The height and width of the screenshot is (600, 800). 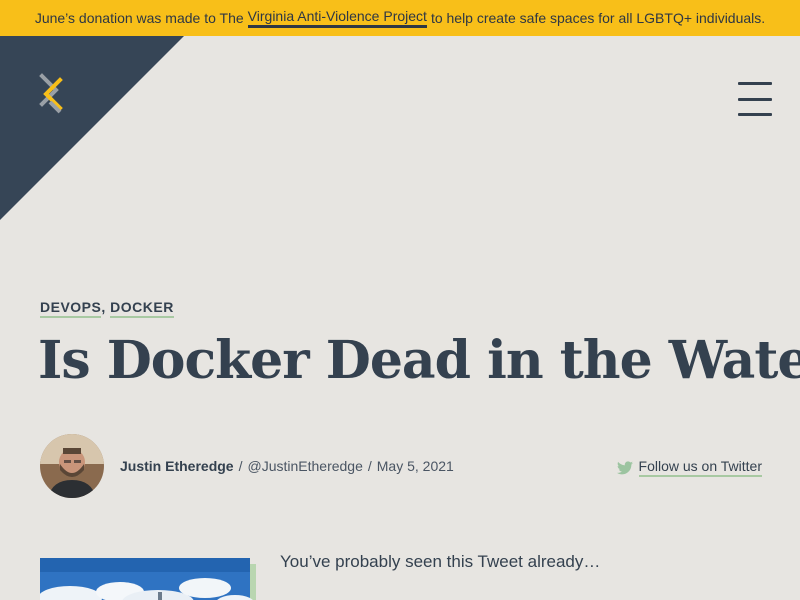 What do you see at coordinates (419, 360) in the screenshot?
I see `page-title: Is Docker Dead in the Water?` at bounding box center [419, 360].